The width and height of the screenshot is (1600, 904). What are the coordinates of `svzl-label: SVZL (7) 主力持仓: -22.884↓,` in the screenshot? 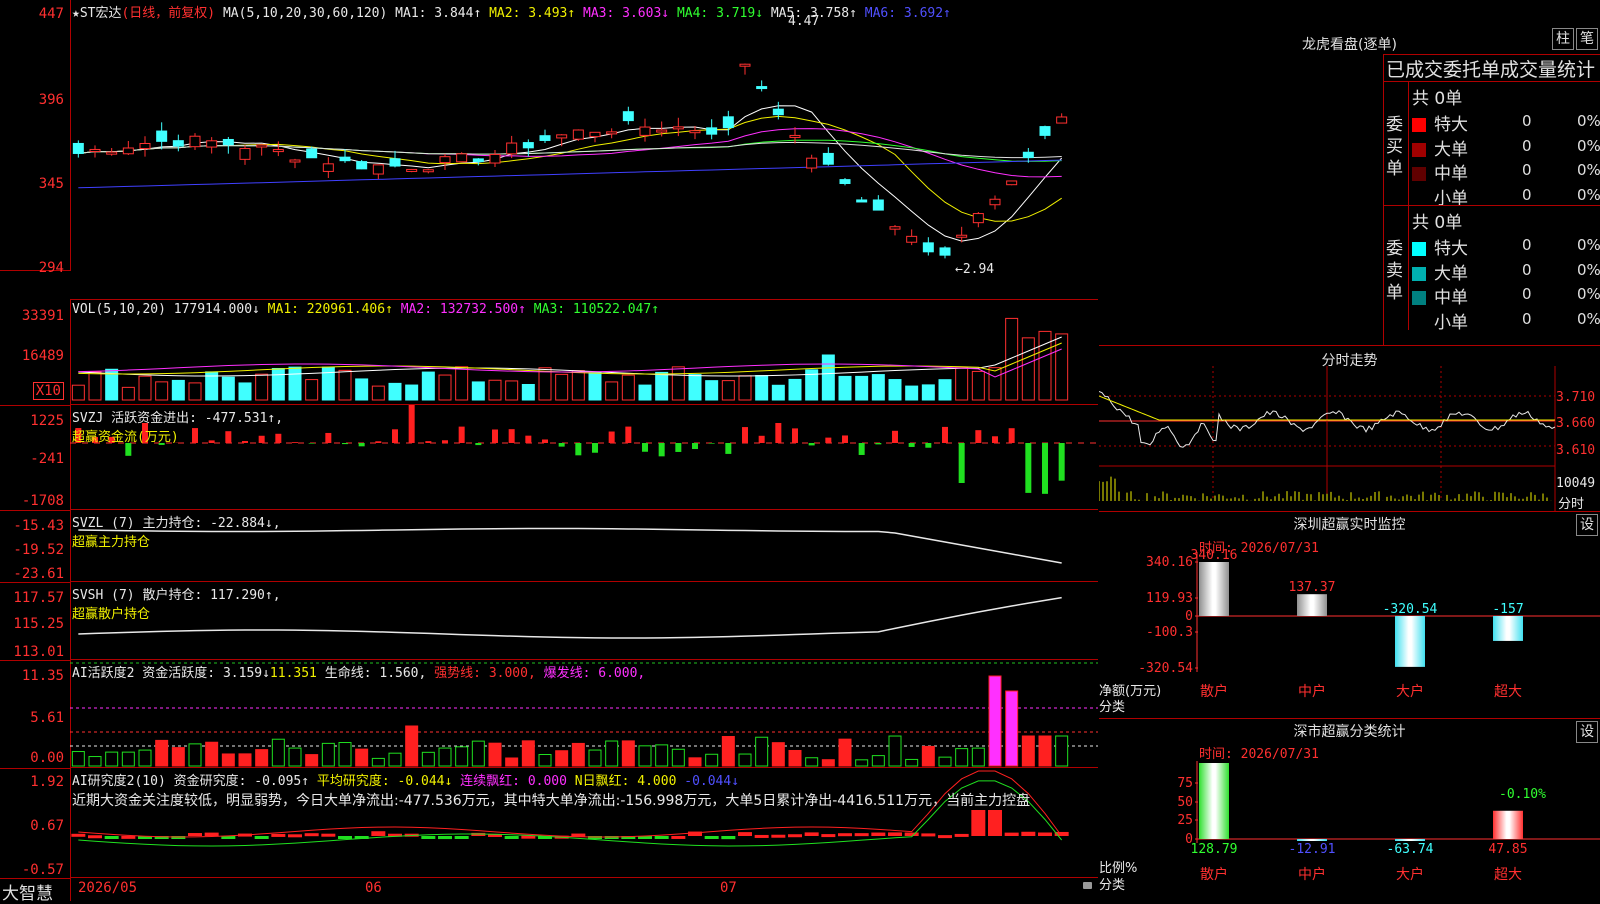 It's located at (176, 521).